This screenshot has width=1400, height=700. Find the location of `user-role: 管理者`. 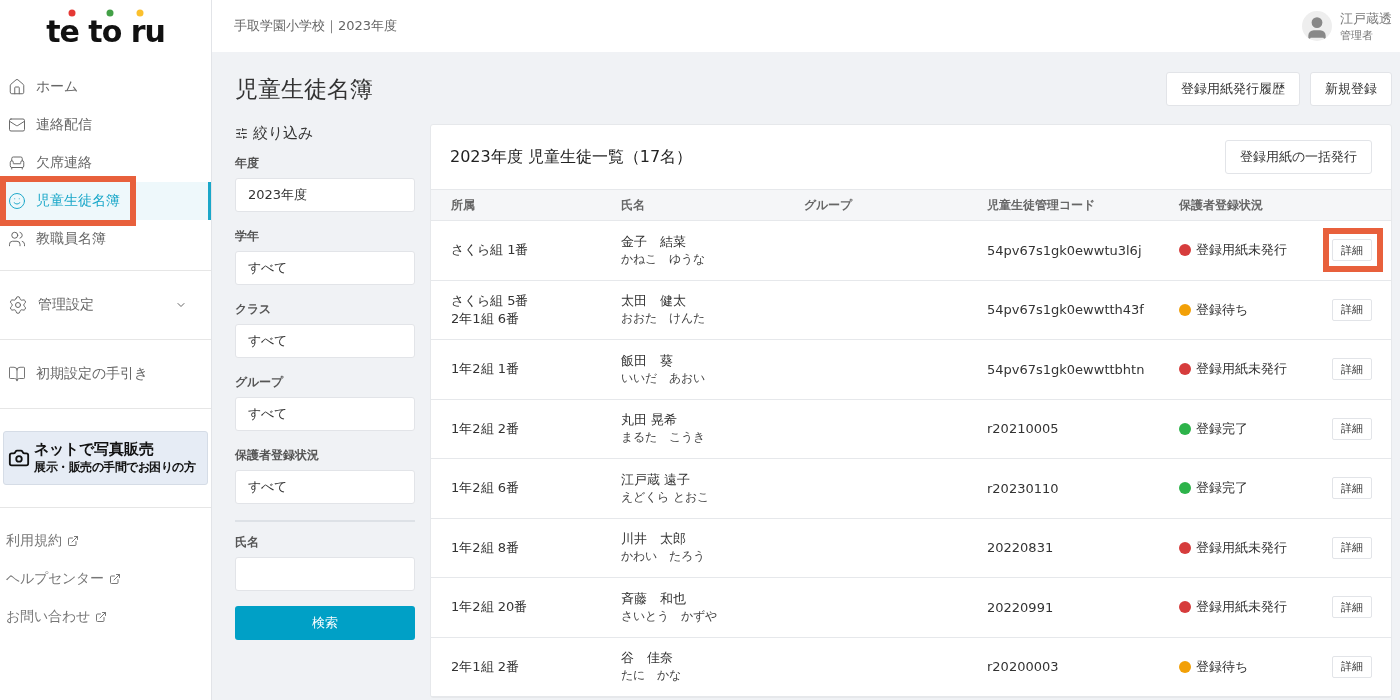

user-role: 管理者 is located at coordinates (1357, 35).